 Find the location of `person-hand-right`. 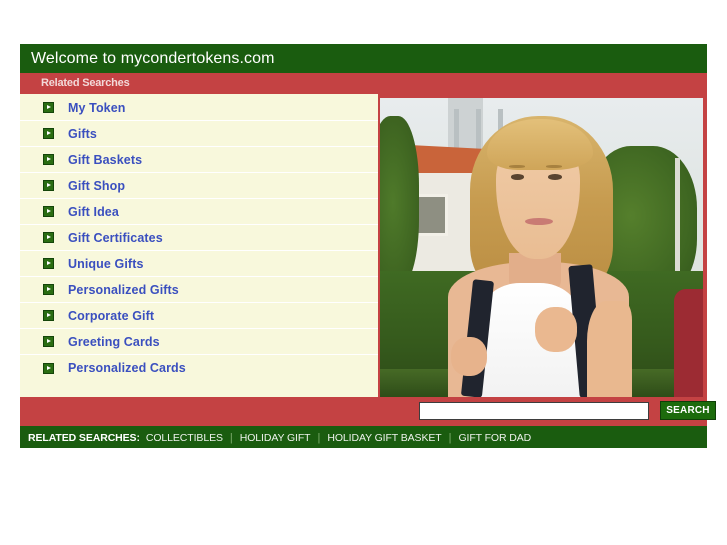

person-hand-right is located at coordinates (556, 330).